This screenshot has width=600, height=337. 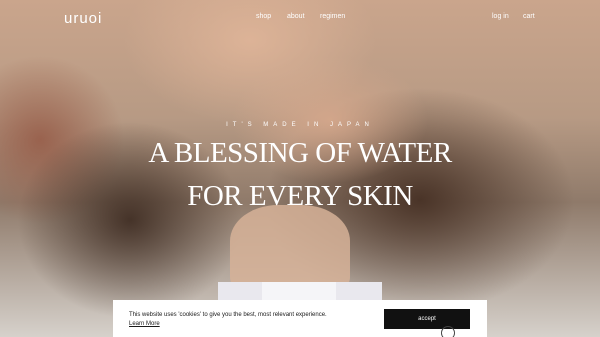 What do you see at coordinates (332, 16) in the screenshot?
I see `nav-regimen: regimen` at bounding box center [332, 16].